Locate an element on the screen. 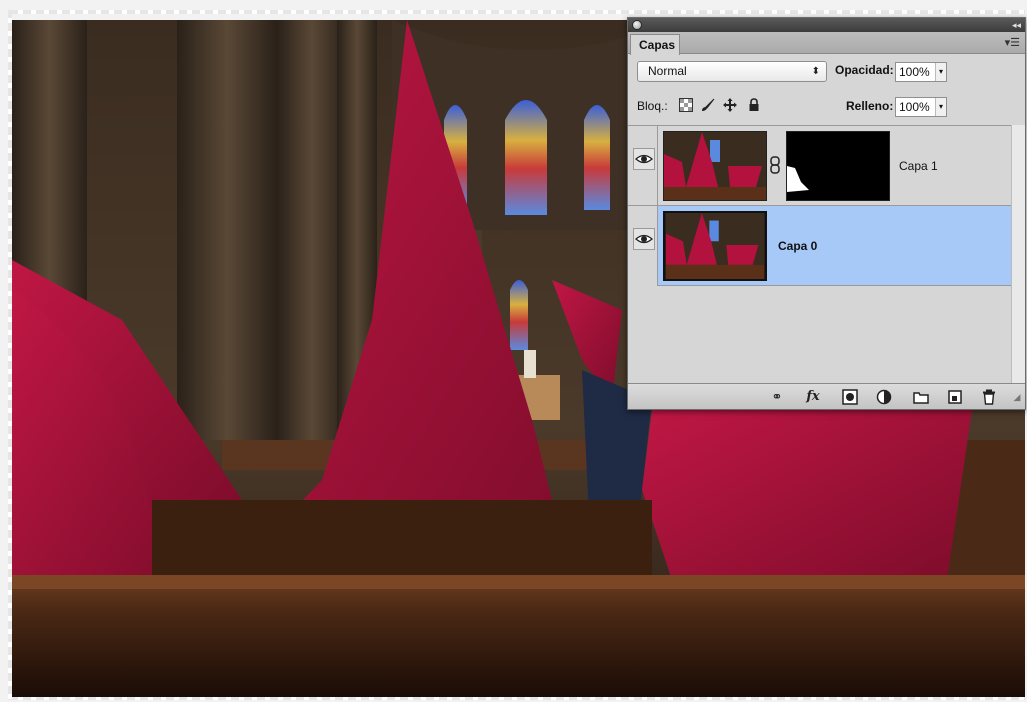  layers-list: Capa 1 Capa 0 is located at coordinates (826, 254).